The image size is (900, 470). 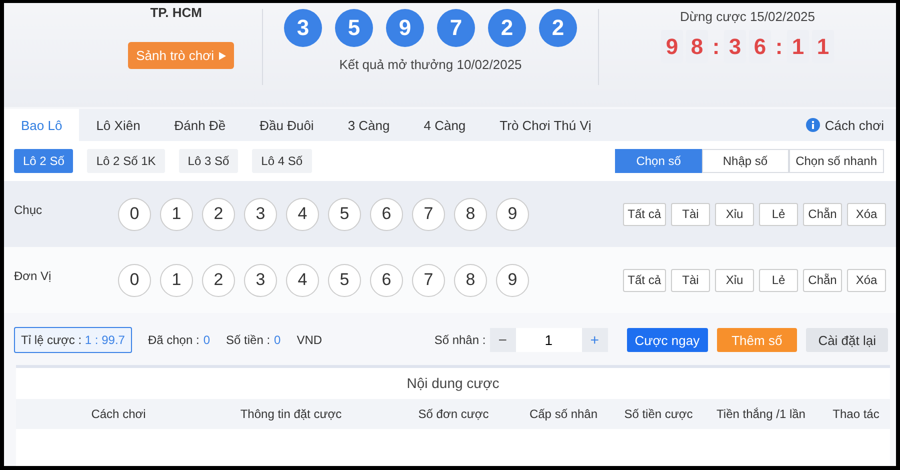 What do you see at coordinates (42, 125) in the screenshot?
I see `game-tab: Bao Lô` at bounding box center [42, 125].